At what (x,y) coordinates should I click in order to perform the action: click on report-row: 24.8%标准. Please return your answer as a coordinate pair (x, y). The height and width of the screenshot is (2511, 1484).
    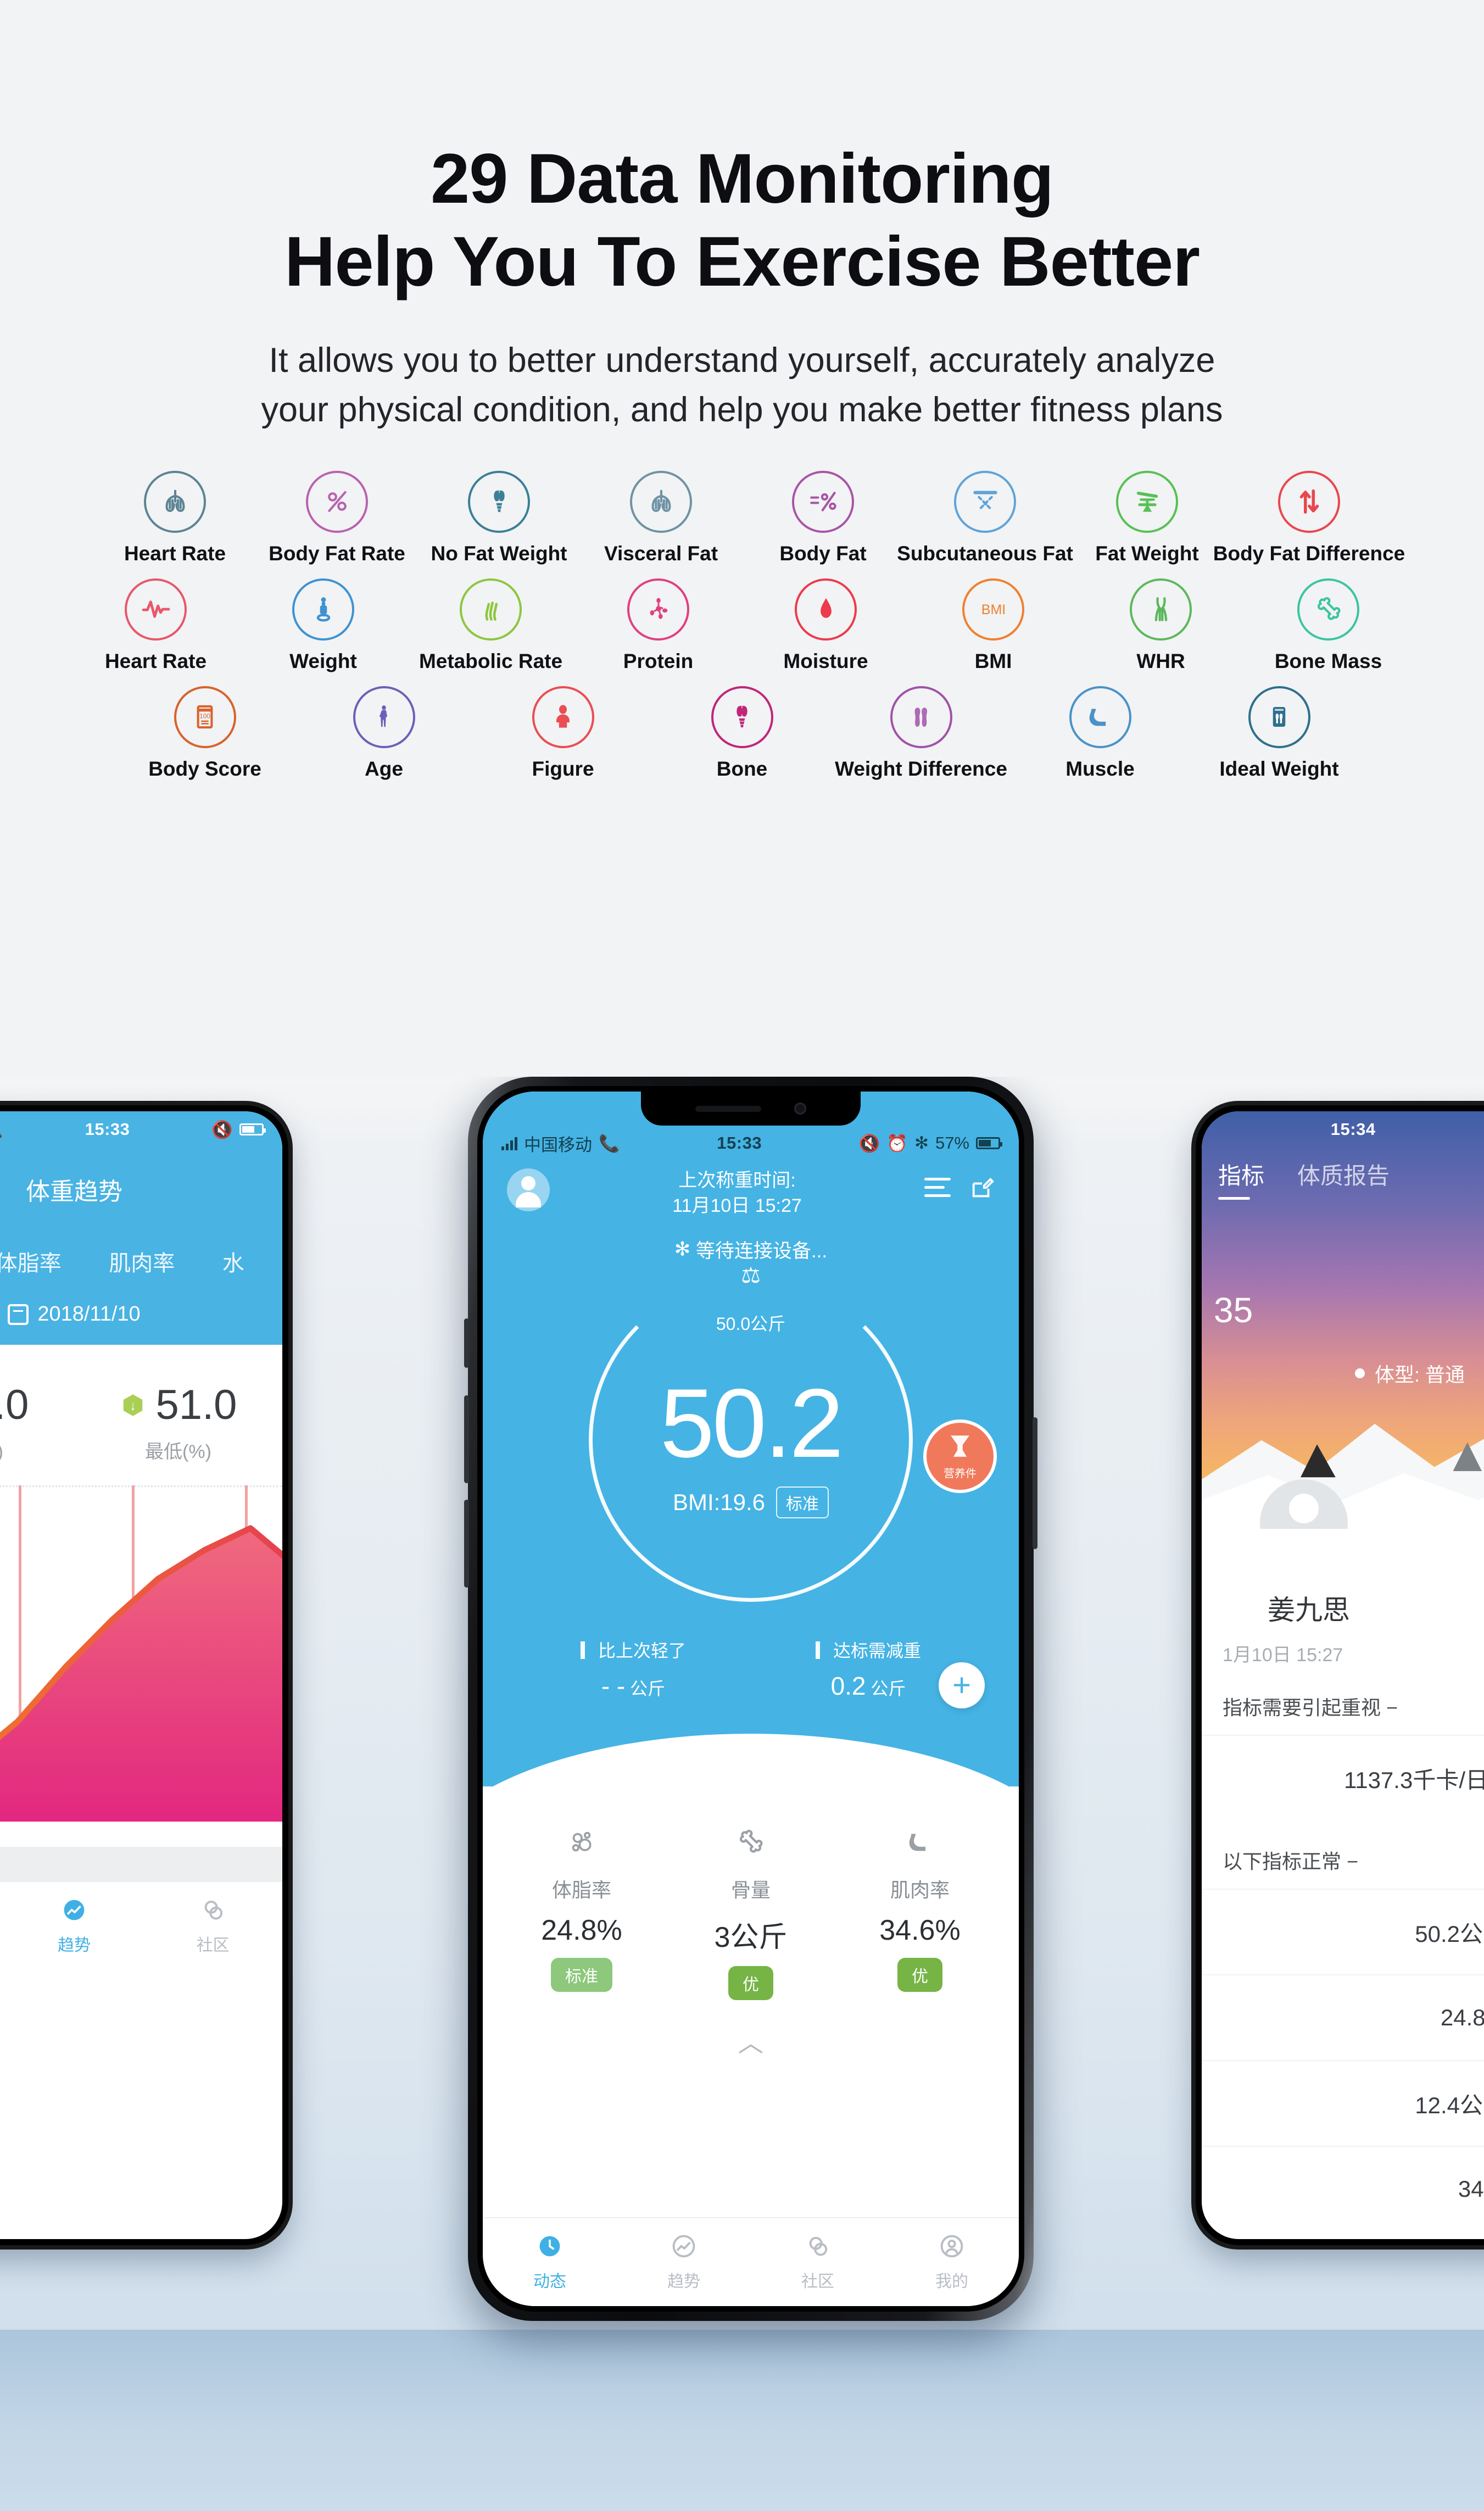
    Looking at the image, I should click on (1343, 2017).